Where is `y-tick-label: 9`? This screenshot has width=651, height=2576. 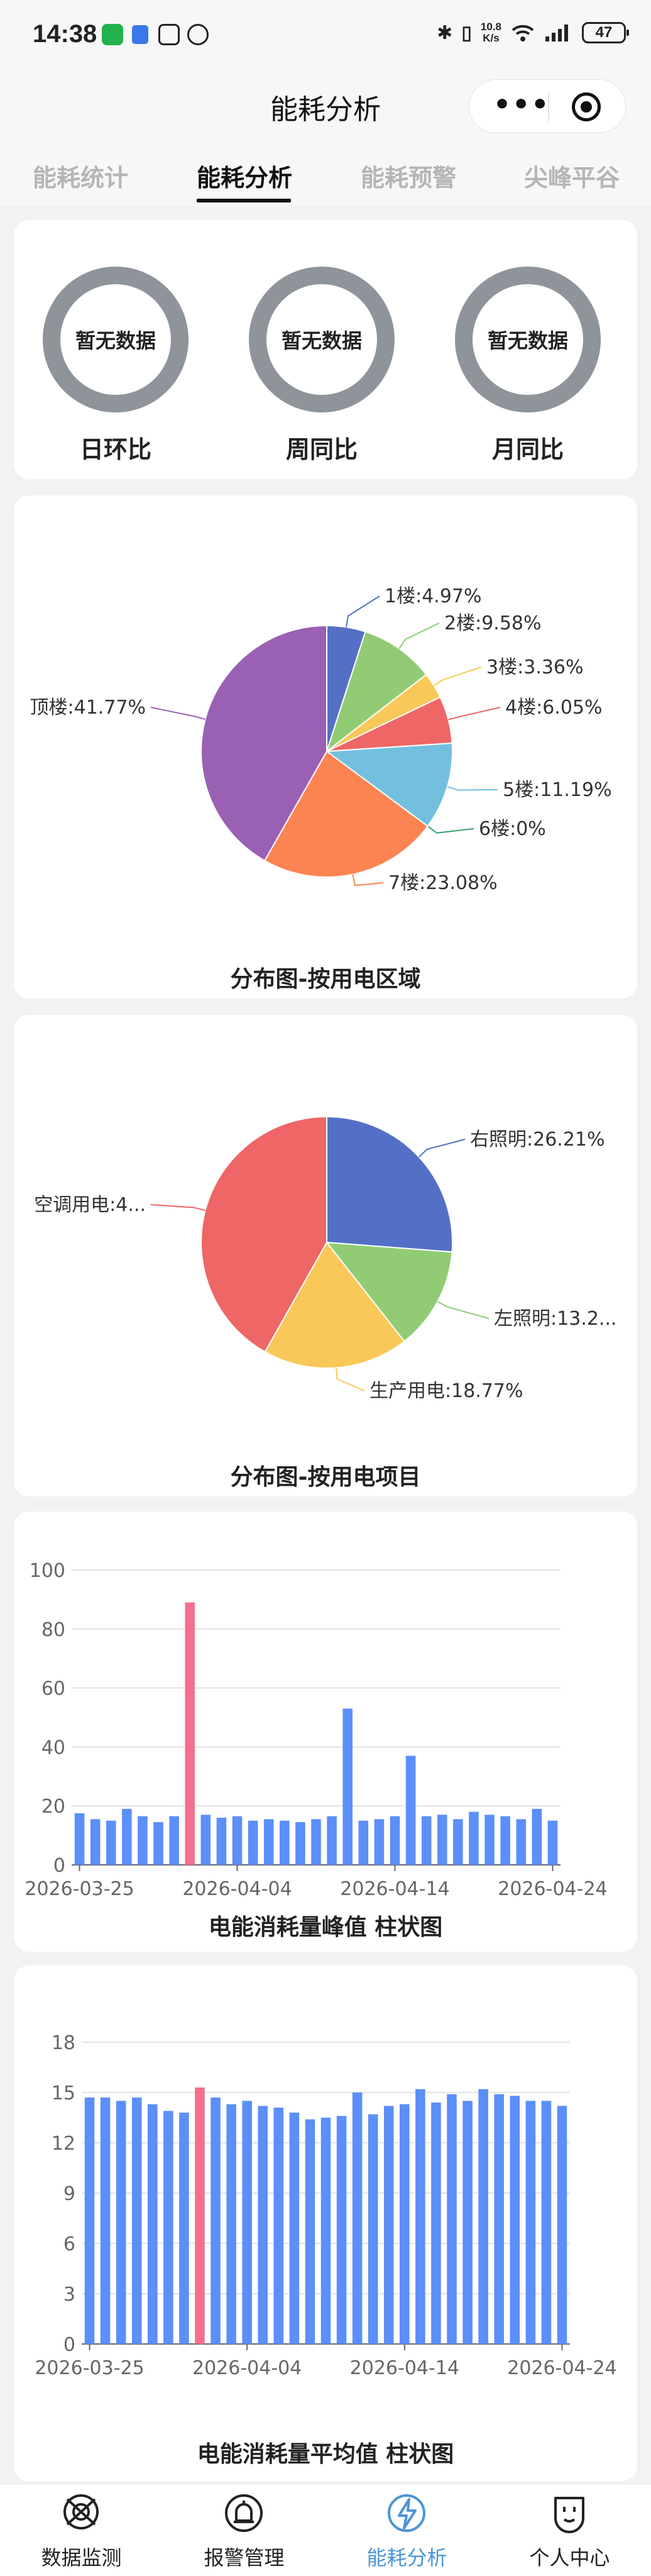
y-tick-label: 9 is located at coordinates (69, 2194).